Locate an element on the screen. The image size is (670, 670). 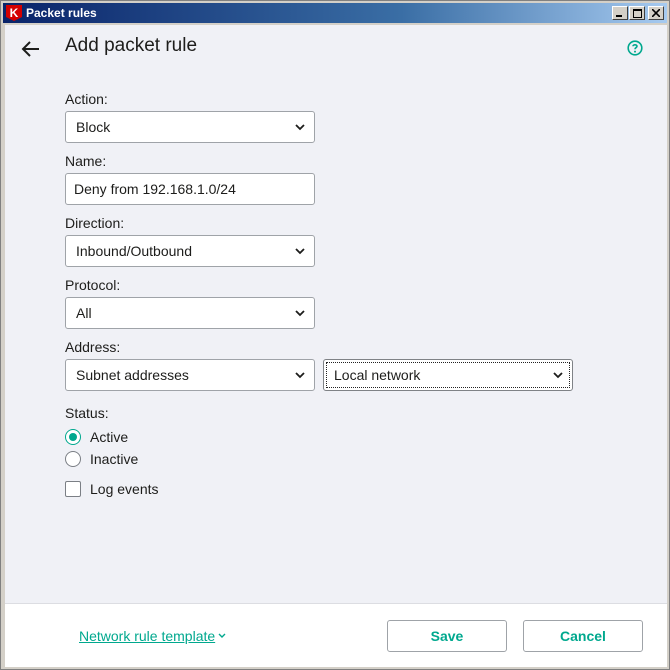
network-rule-template-link: Network rule template is located at coordinates (152, 636).